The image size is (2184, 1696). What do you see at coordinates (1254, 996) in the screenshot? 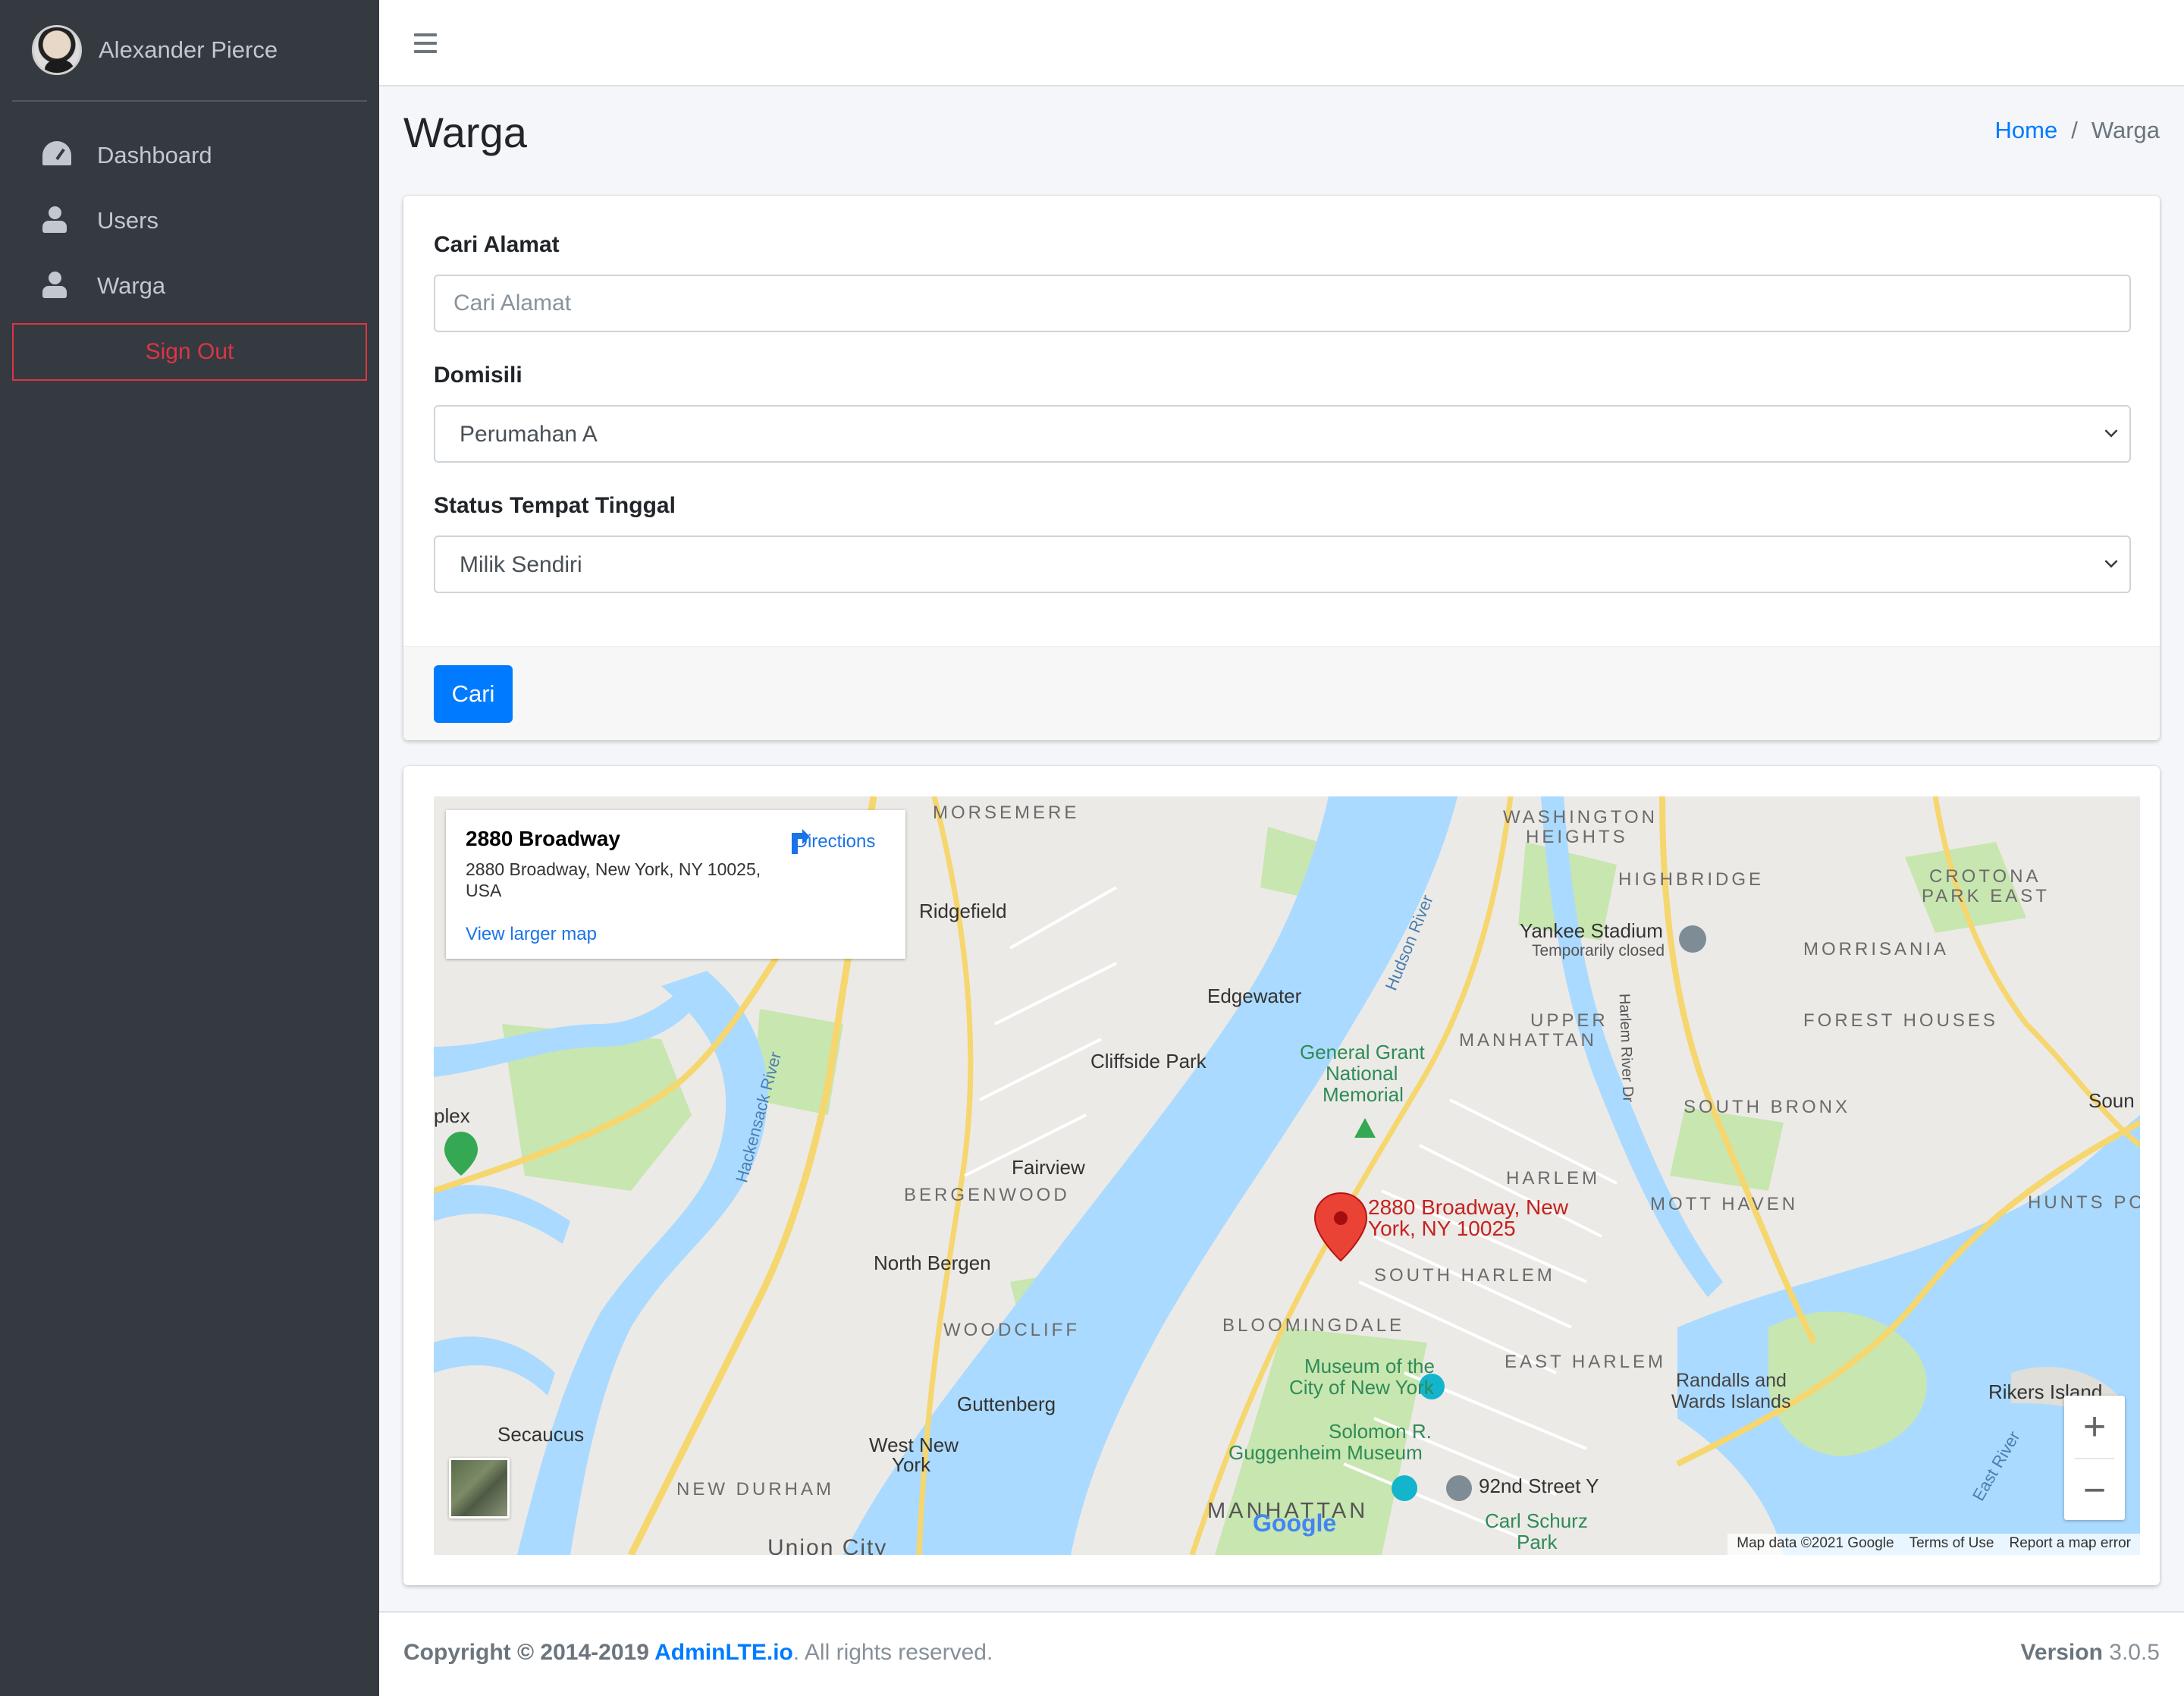
I see `map-label: Edgewater` at bounding box center [1254, 996].